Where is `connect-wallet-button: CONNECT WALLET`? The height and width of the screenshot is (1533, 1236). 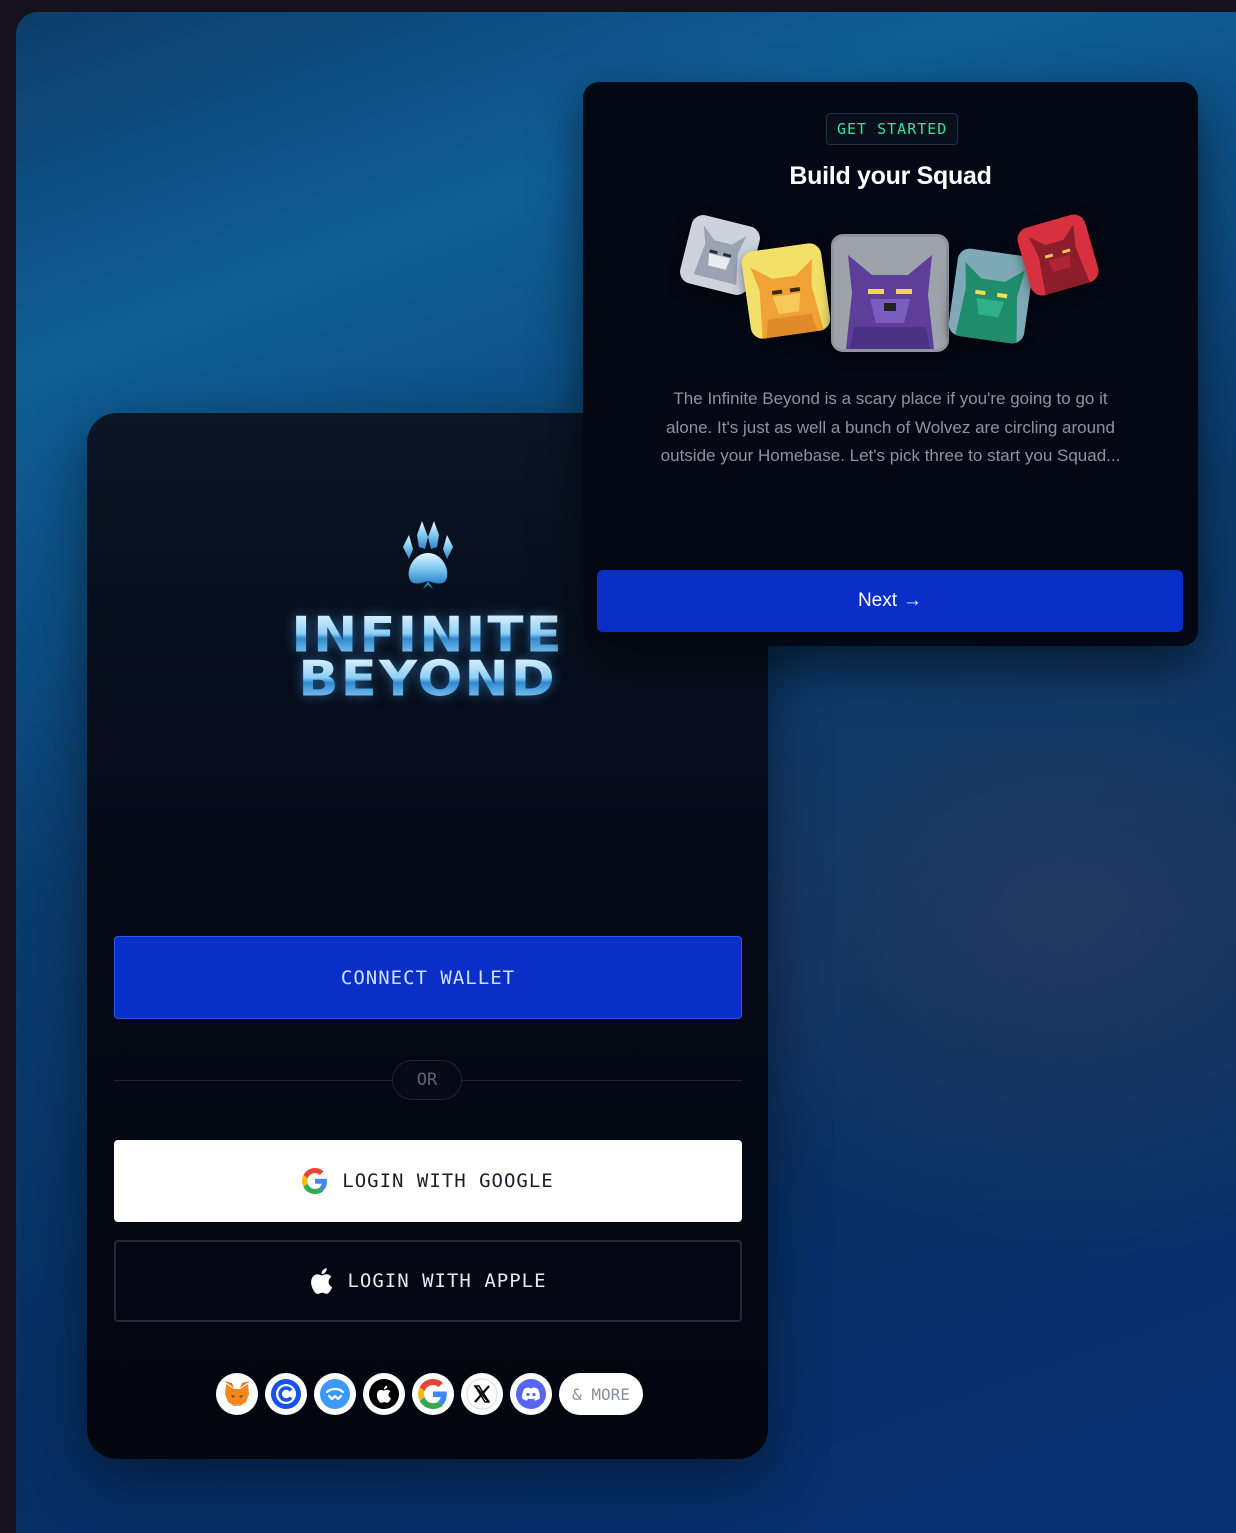 connect-wallet-button: CONNECT WALLET is located at coordinates (428, 977).